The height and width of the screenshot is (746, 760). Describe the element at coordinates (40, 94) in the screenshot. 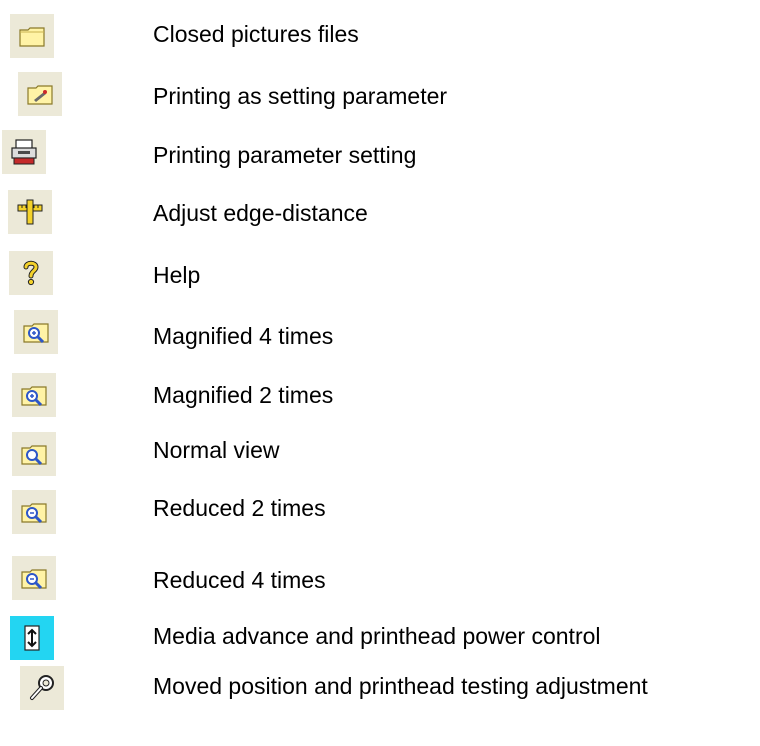

I see `folder-print-settings-icon` at that location.